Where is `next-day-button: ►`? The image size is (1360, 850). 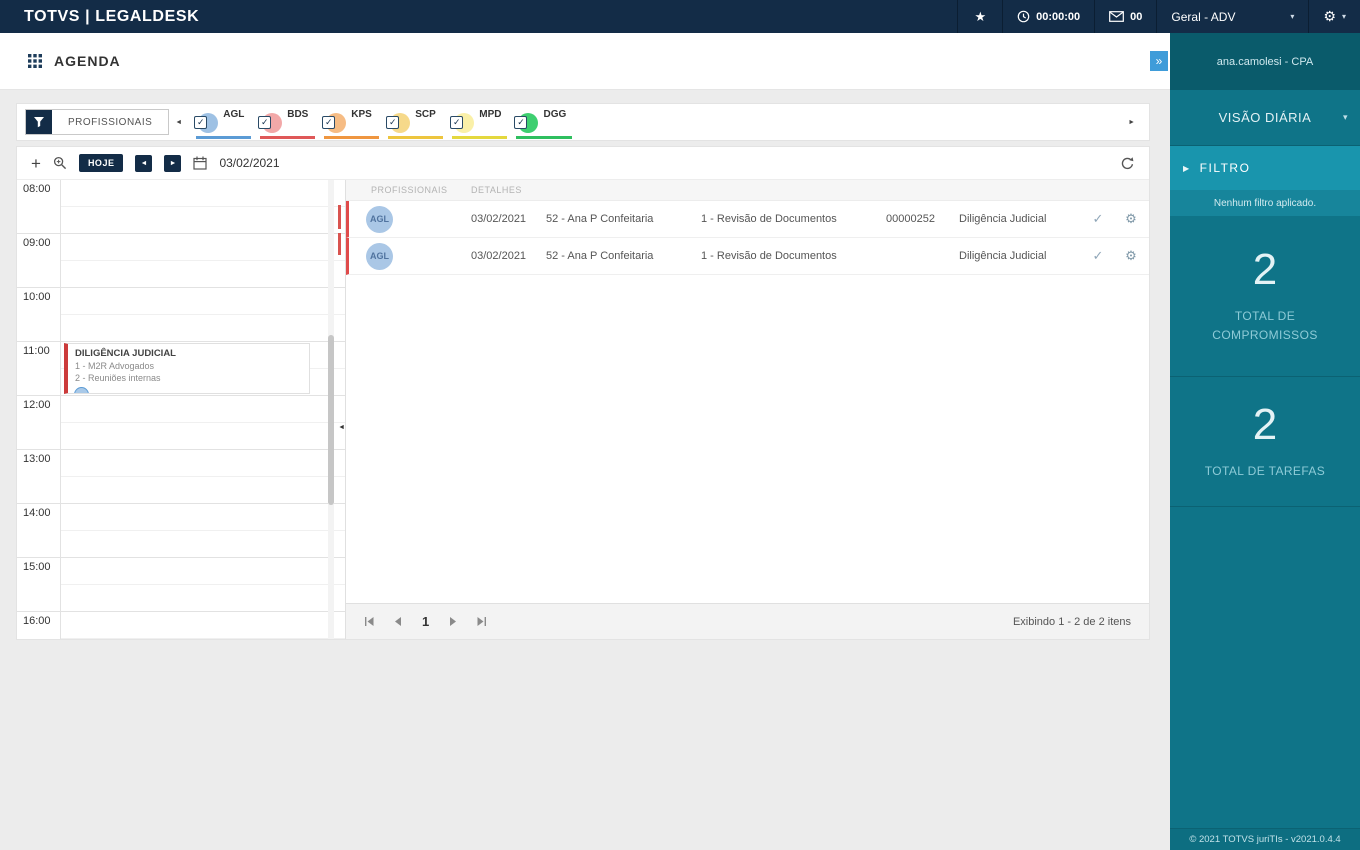 next-day-button: ► is located at coordinates (173, 163).